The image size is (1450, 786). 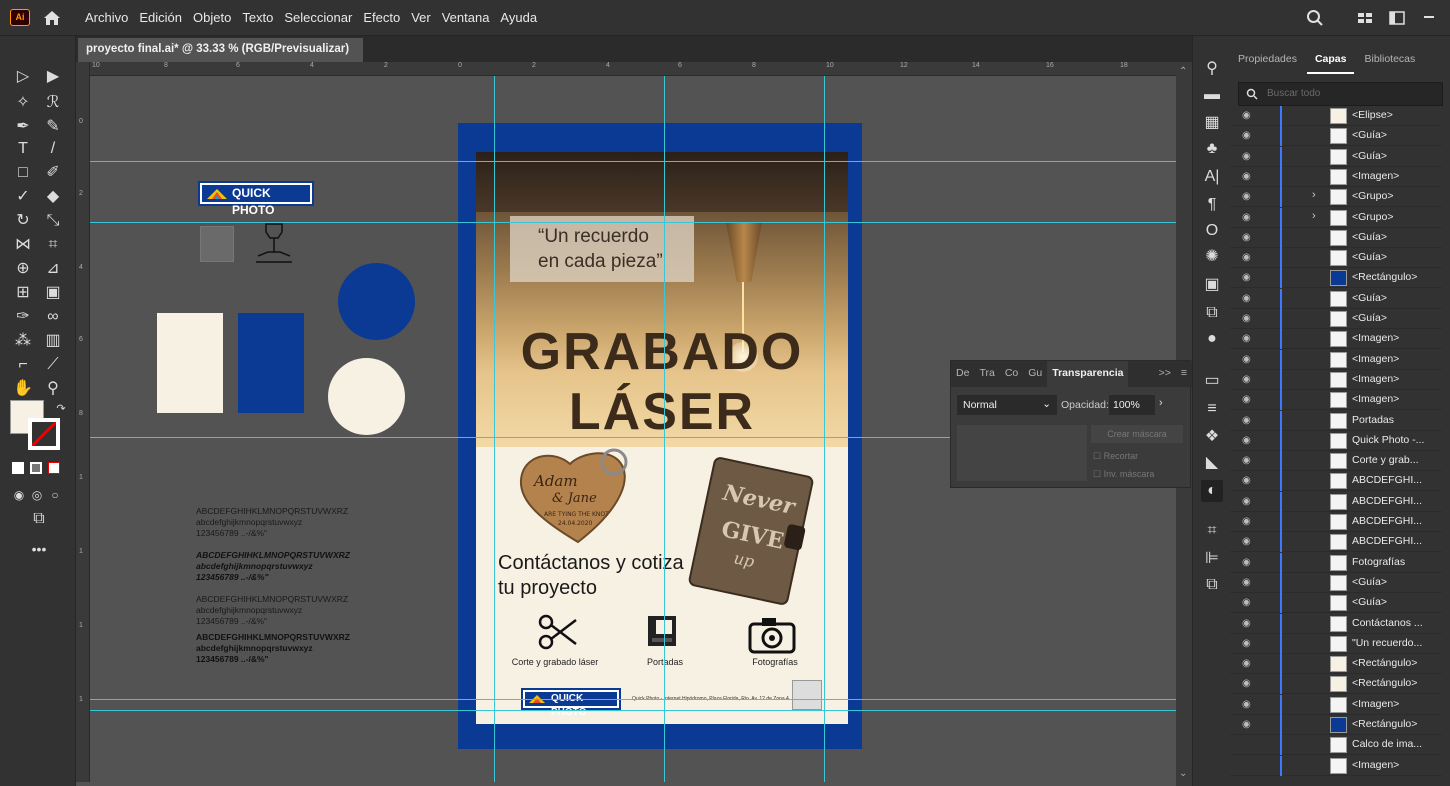 I want to click on title-laser: LÁSER, so click(x=662, y=412).